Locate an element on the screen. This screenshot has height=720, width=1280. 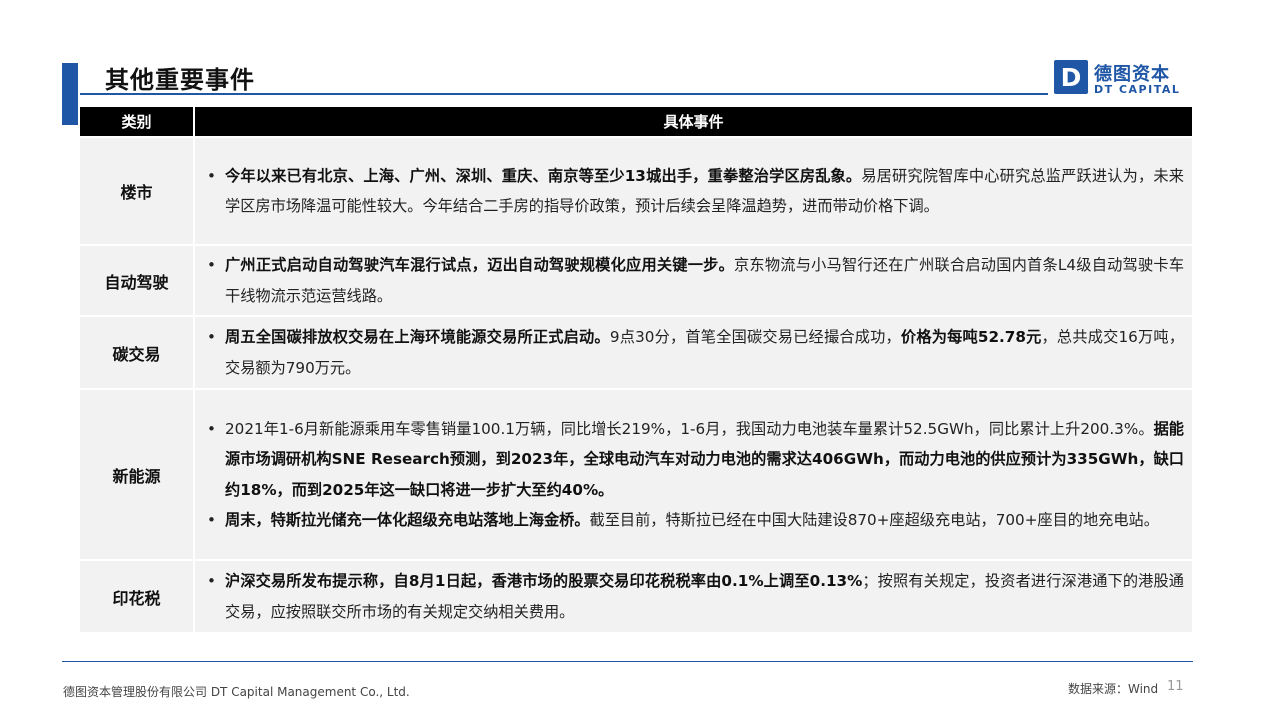
row-category: 自动驾驶 is located at coordinates (137, 279).